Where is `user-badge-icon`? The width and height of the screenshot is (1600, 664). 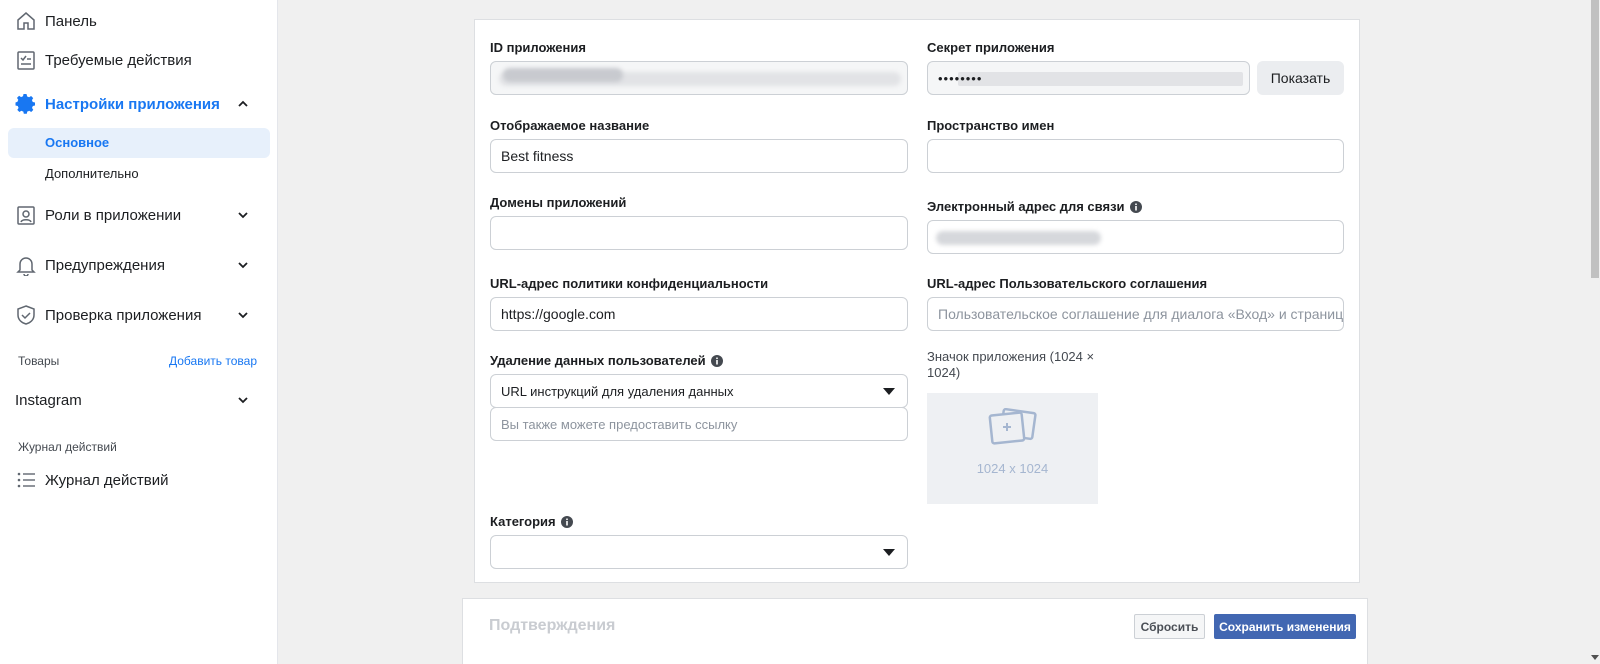 user-badge-icon is located at coordinates (26, 215).